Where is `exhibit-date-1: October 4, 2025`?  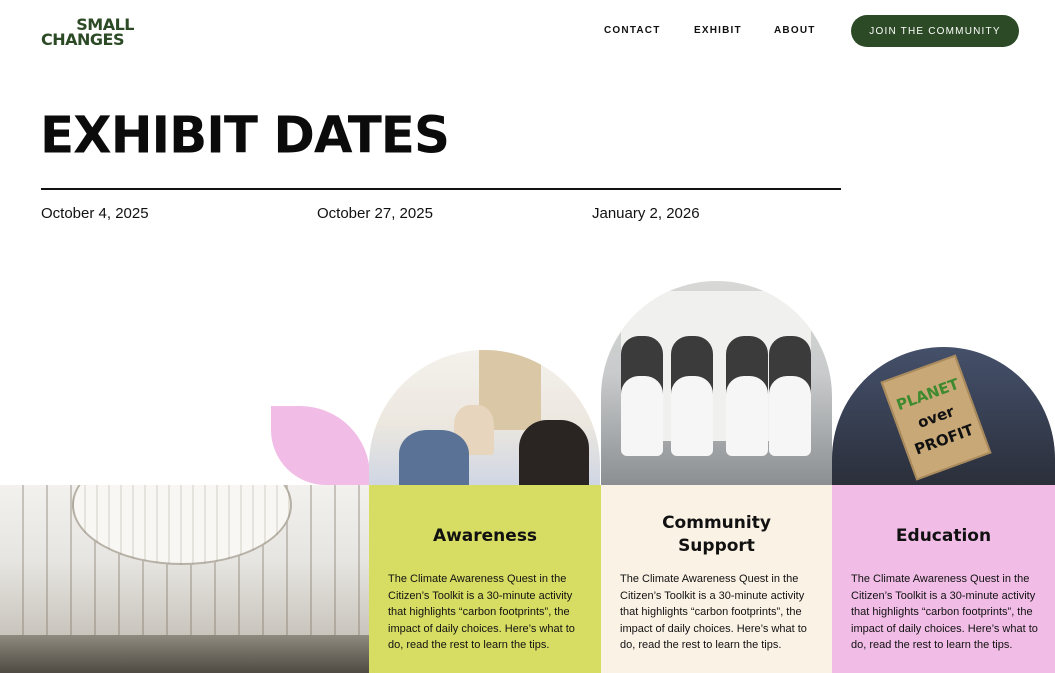 exhibit-date-1: October 4, 2025 is located at coordinates (95, 213).